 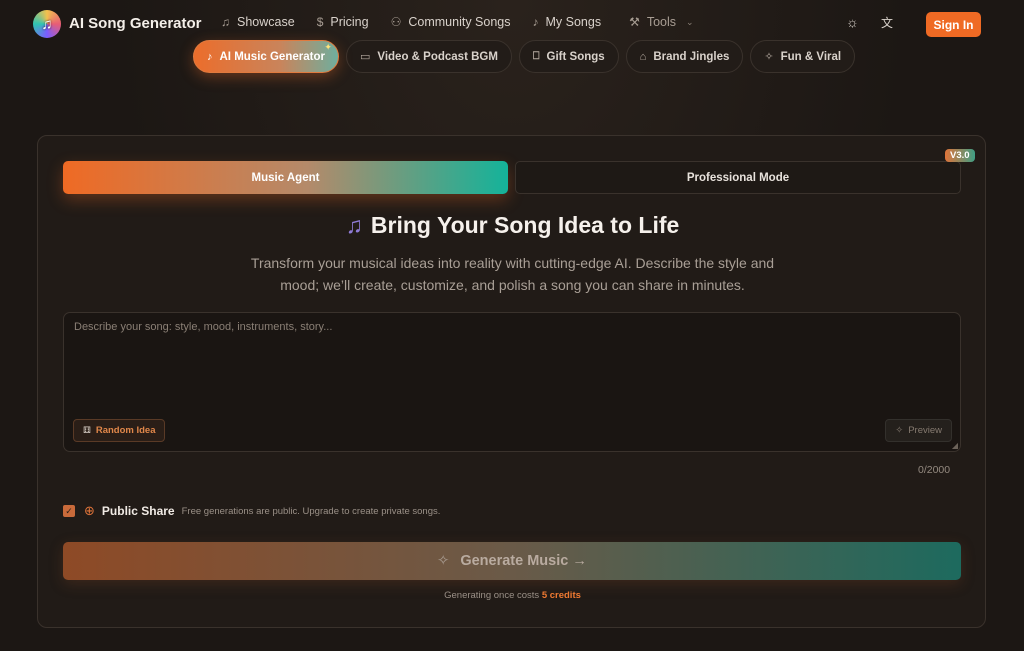 I want to click on logo-icon: ♫, so click(x=47, y=24).